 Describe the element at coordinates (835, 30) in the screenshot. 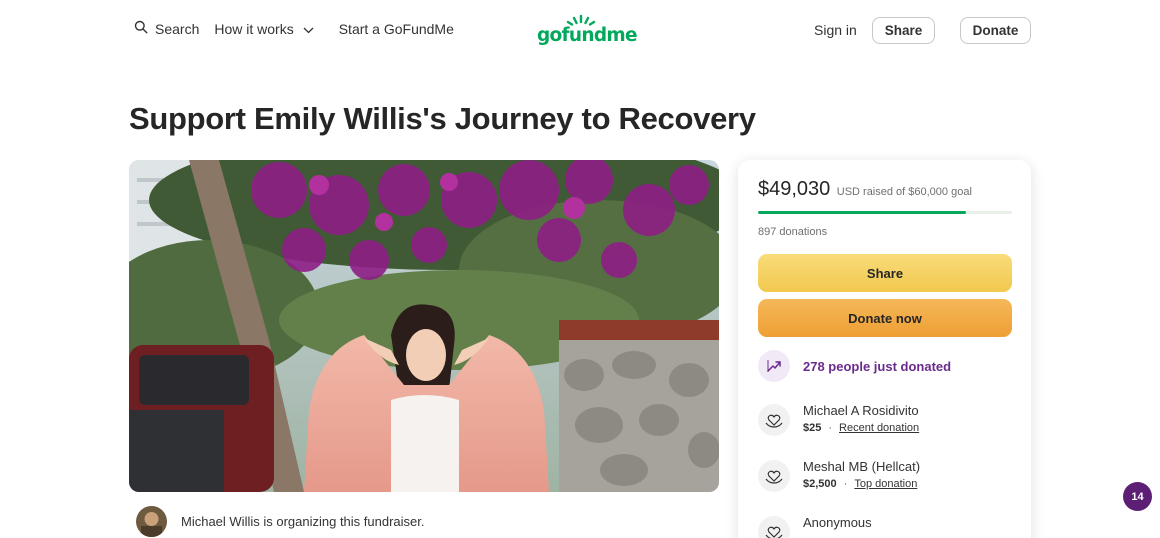

I see `sign-in-link: Sign in` at that location.